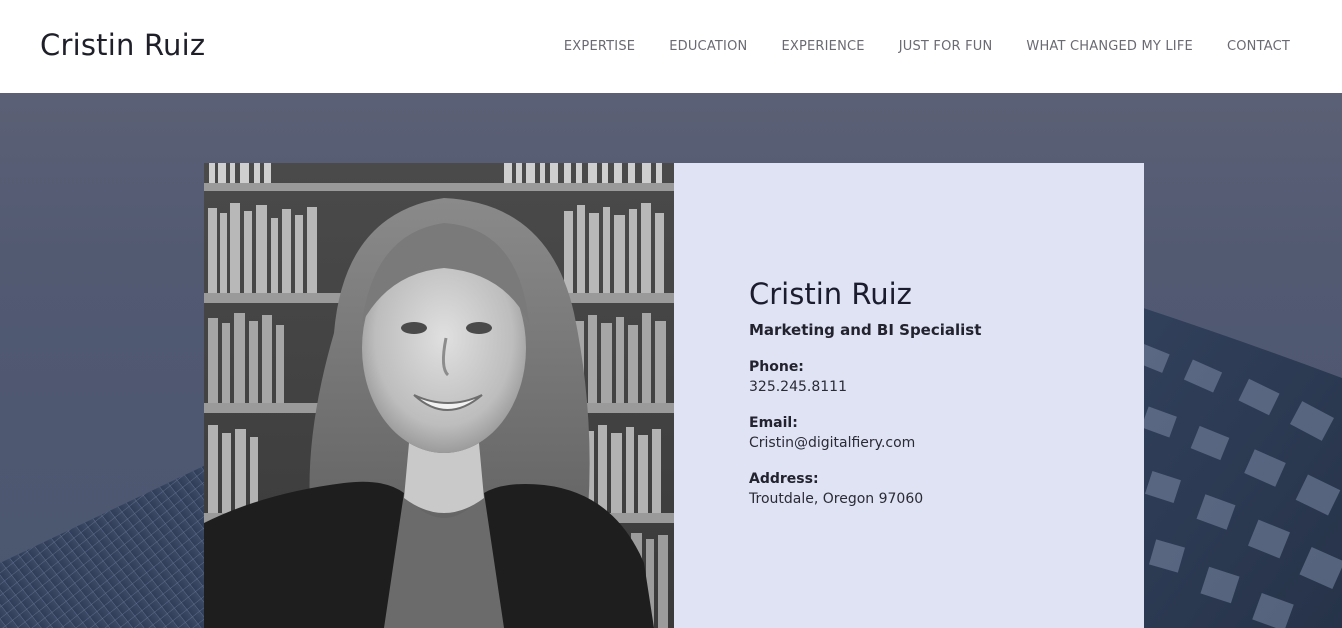  What do you see at coordinates (773, 423) in the screenshot?
I see `email-label: Email:` at bounding box center [773, 423].